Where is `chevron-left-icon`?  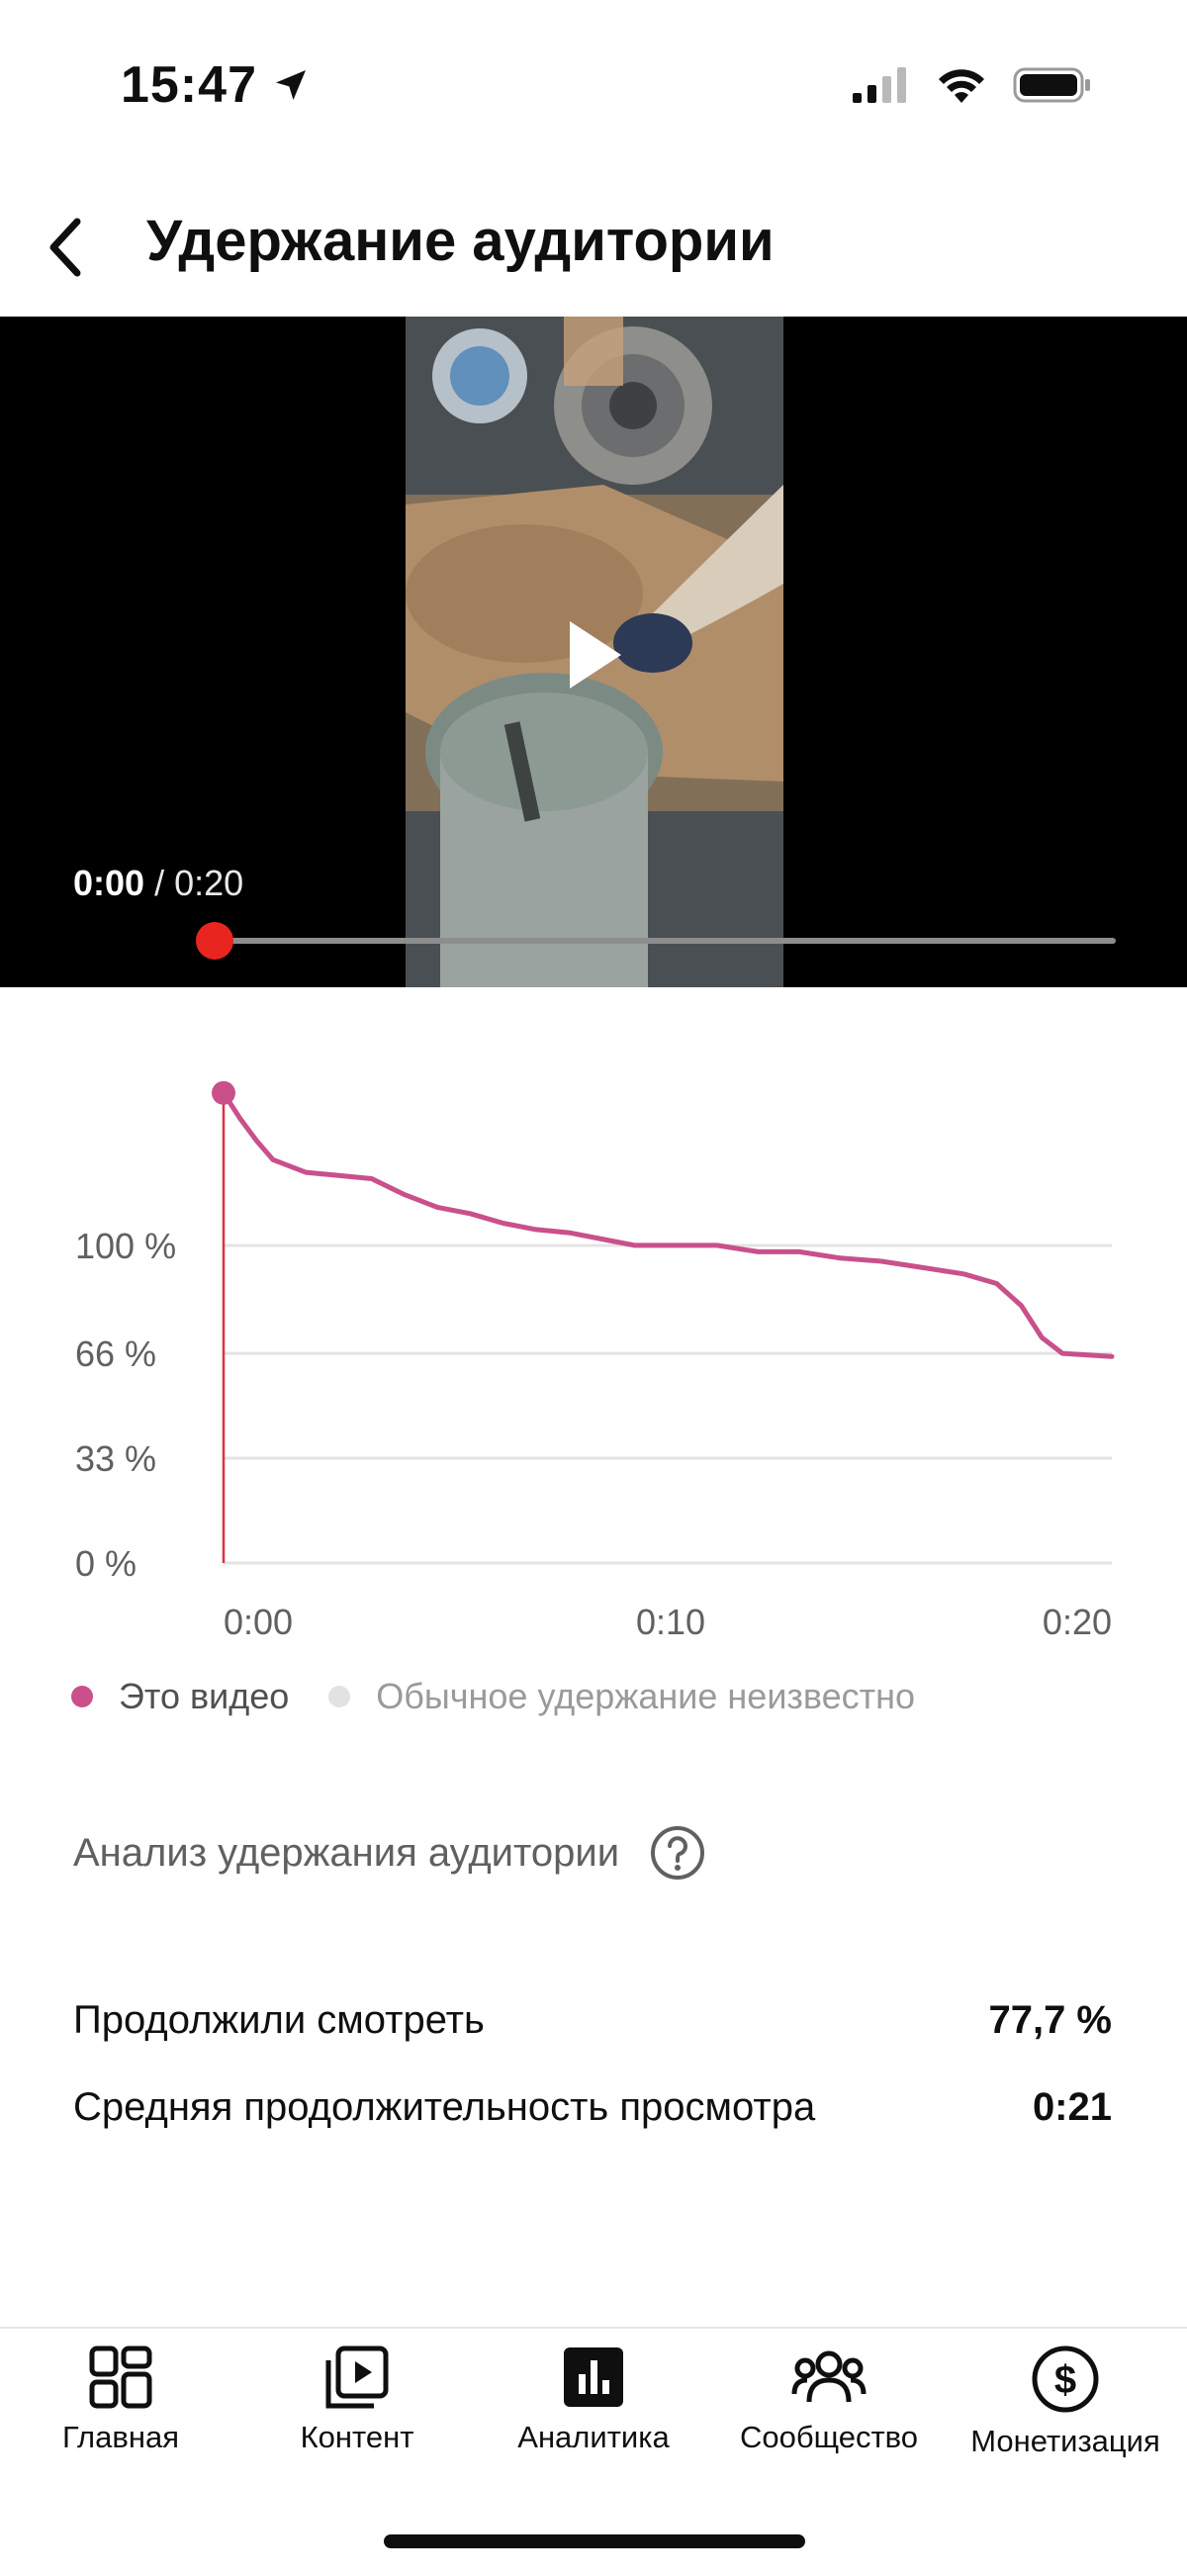 chevron-left-icon is located at coordinates (65, 248).